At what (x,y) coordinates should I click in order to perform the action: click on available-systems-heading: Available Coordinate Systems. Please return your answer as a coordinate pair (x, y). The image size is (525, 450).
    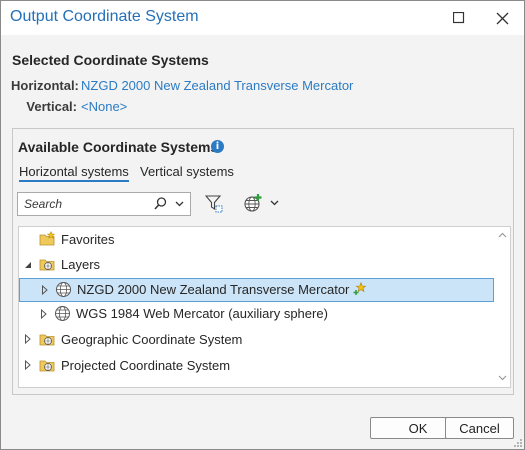
    Looking at the image, I should click on (118, 147).